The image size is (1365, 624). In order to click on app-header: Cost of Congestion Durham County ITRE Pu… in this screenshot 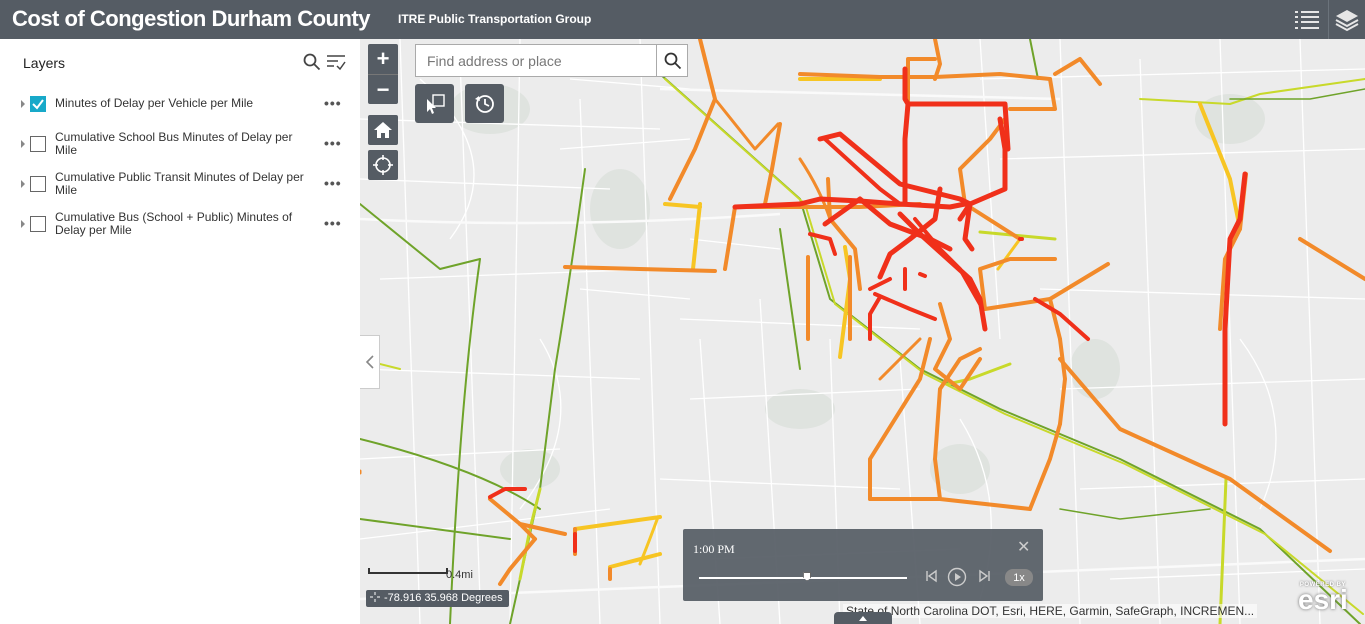, I will do `click(682, 19)`.